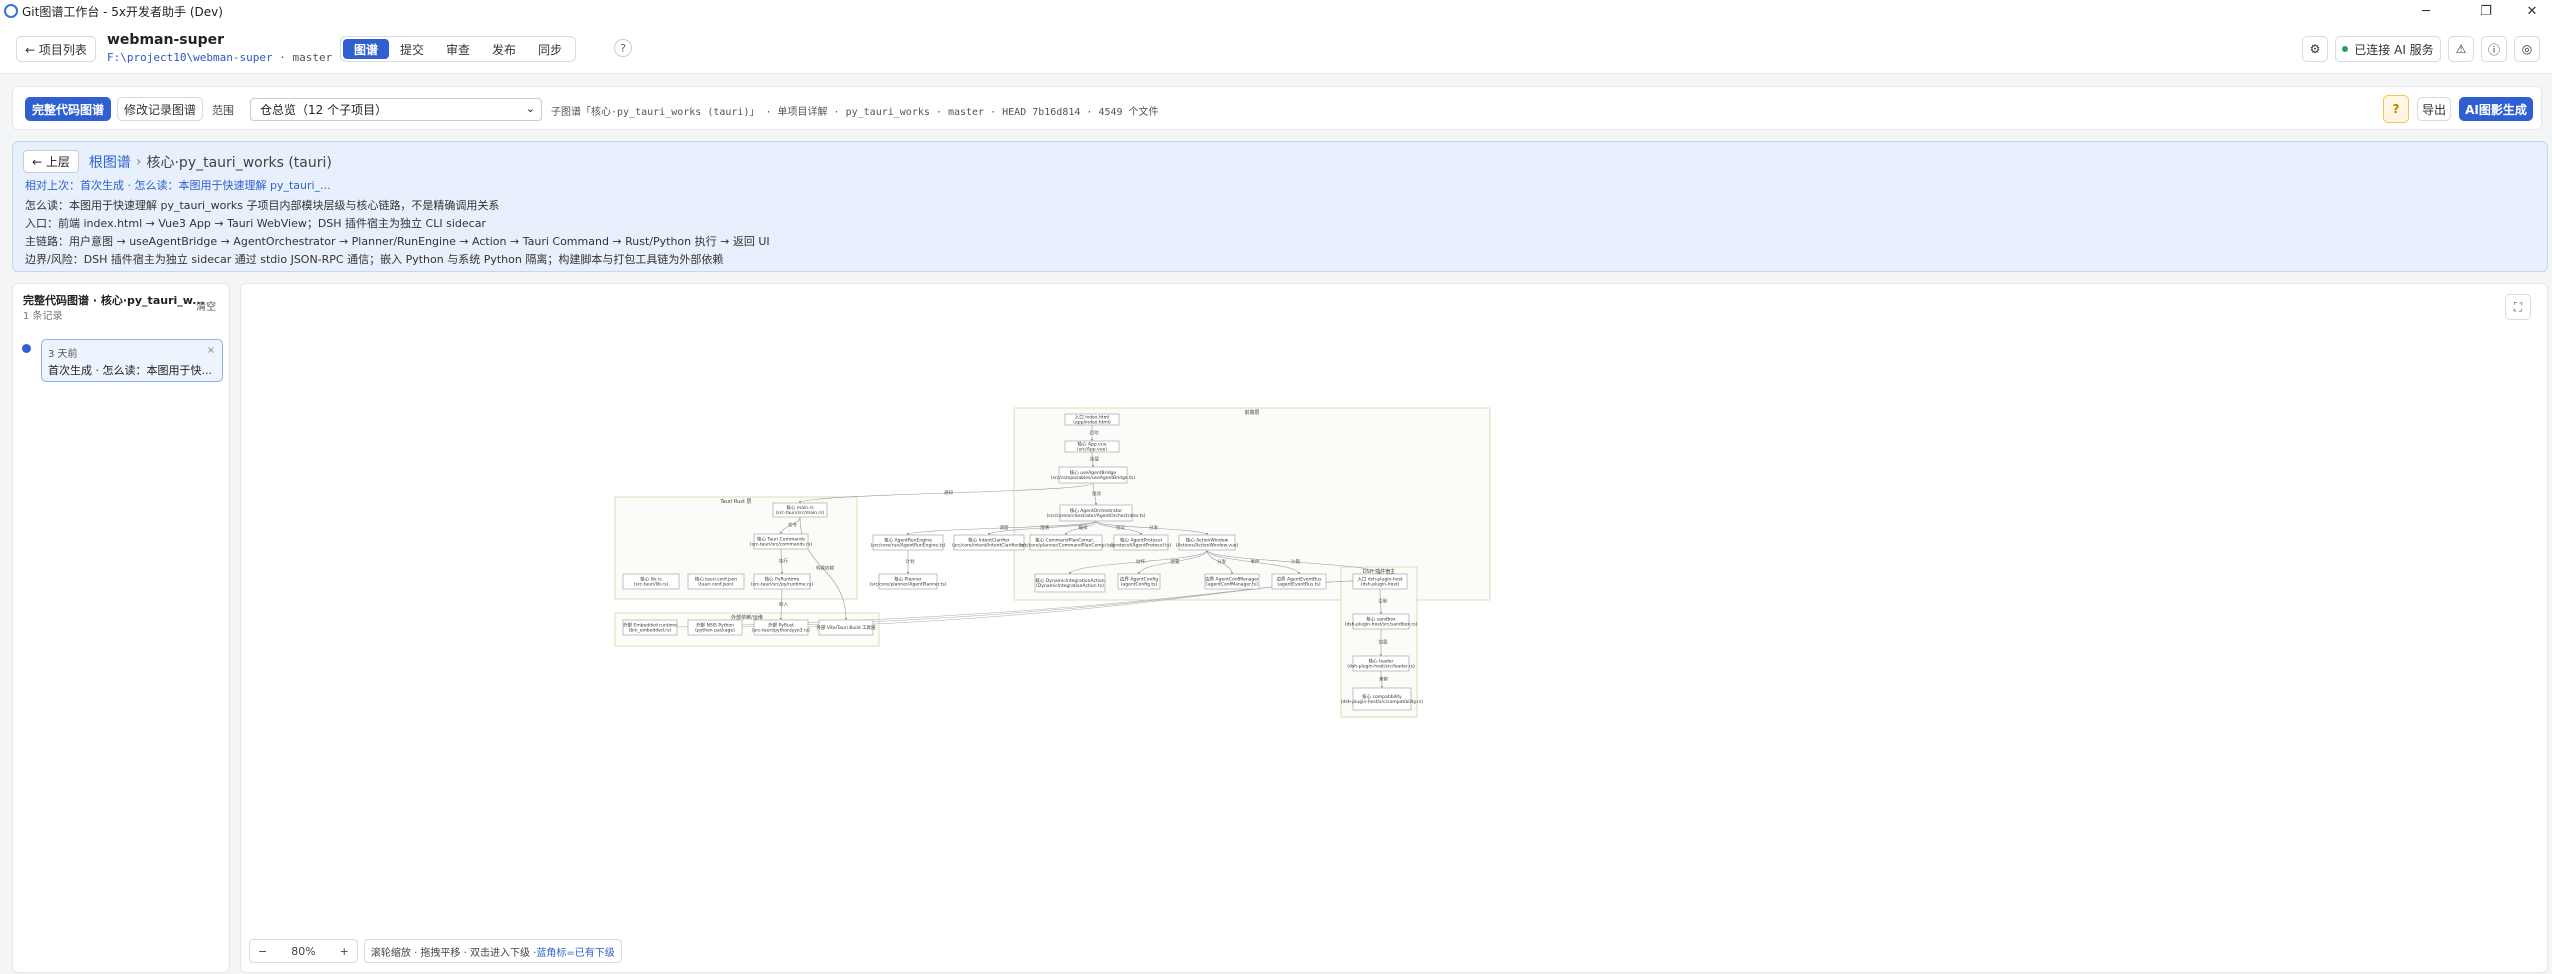 This screenshot has width=2552, height=974. I want to click on graph-node-label: 核心 AgentProtocol, so click(1141, 540).